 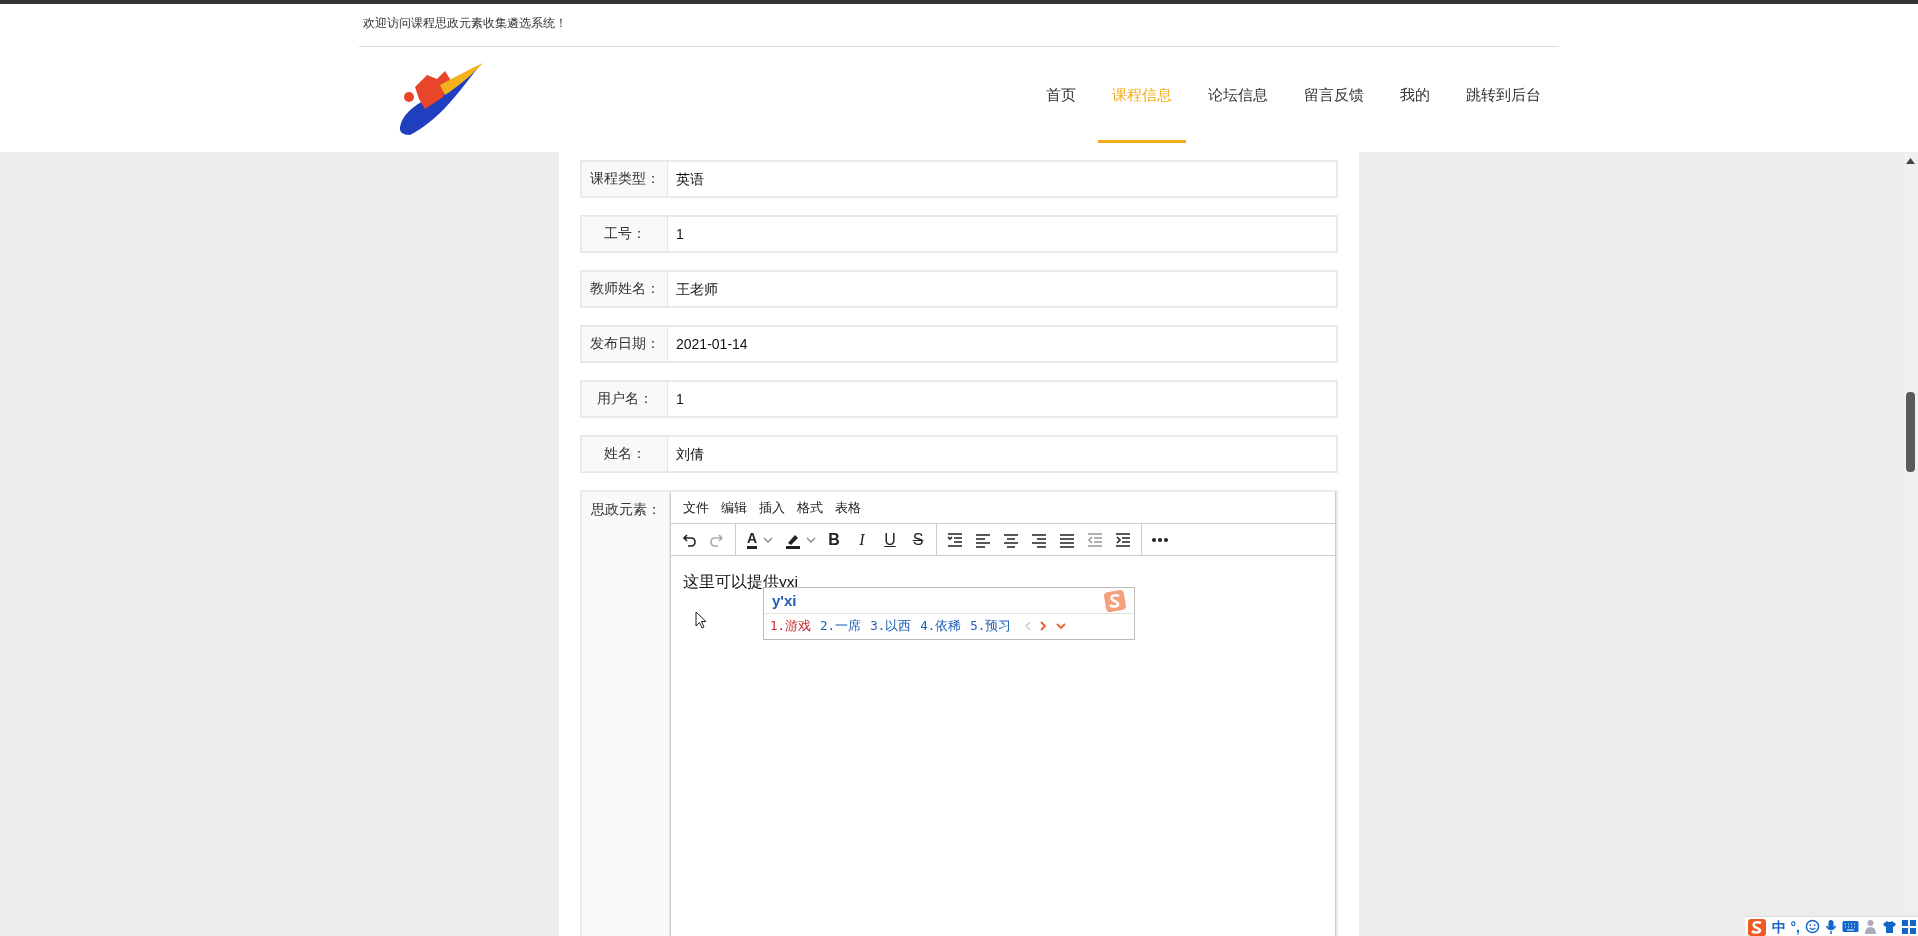 I want to click on ime-candidate: 4.依稀, so click(x=941, y=626).